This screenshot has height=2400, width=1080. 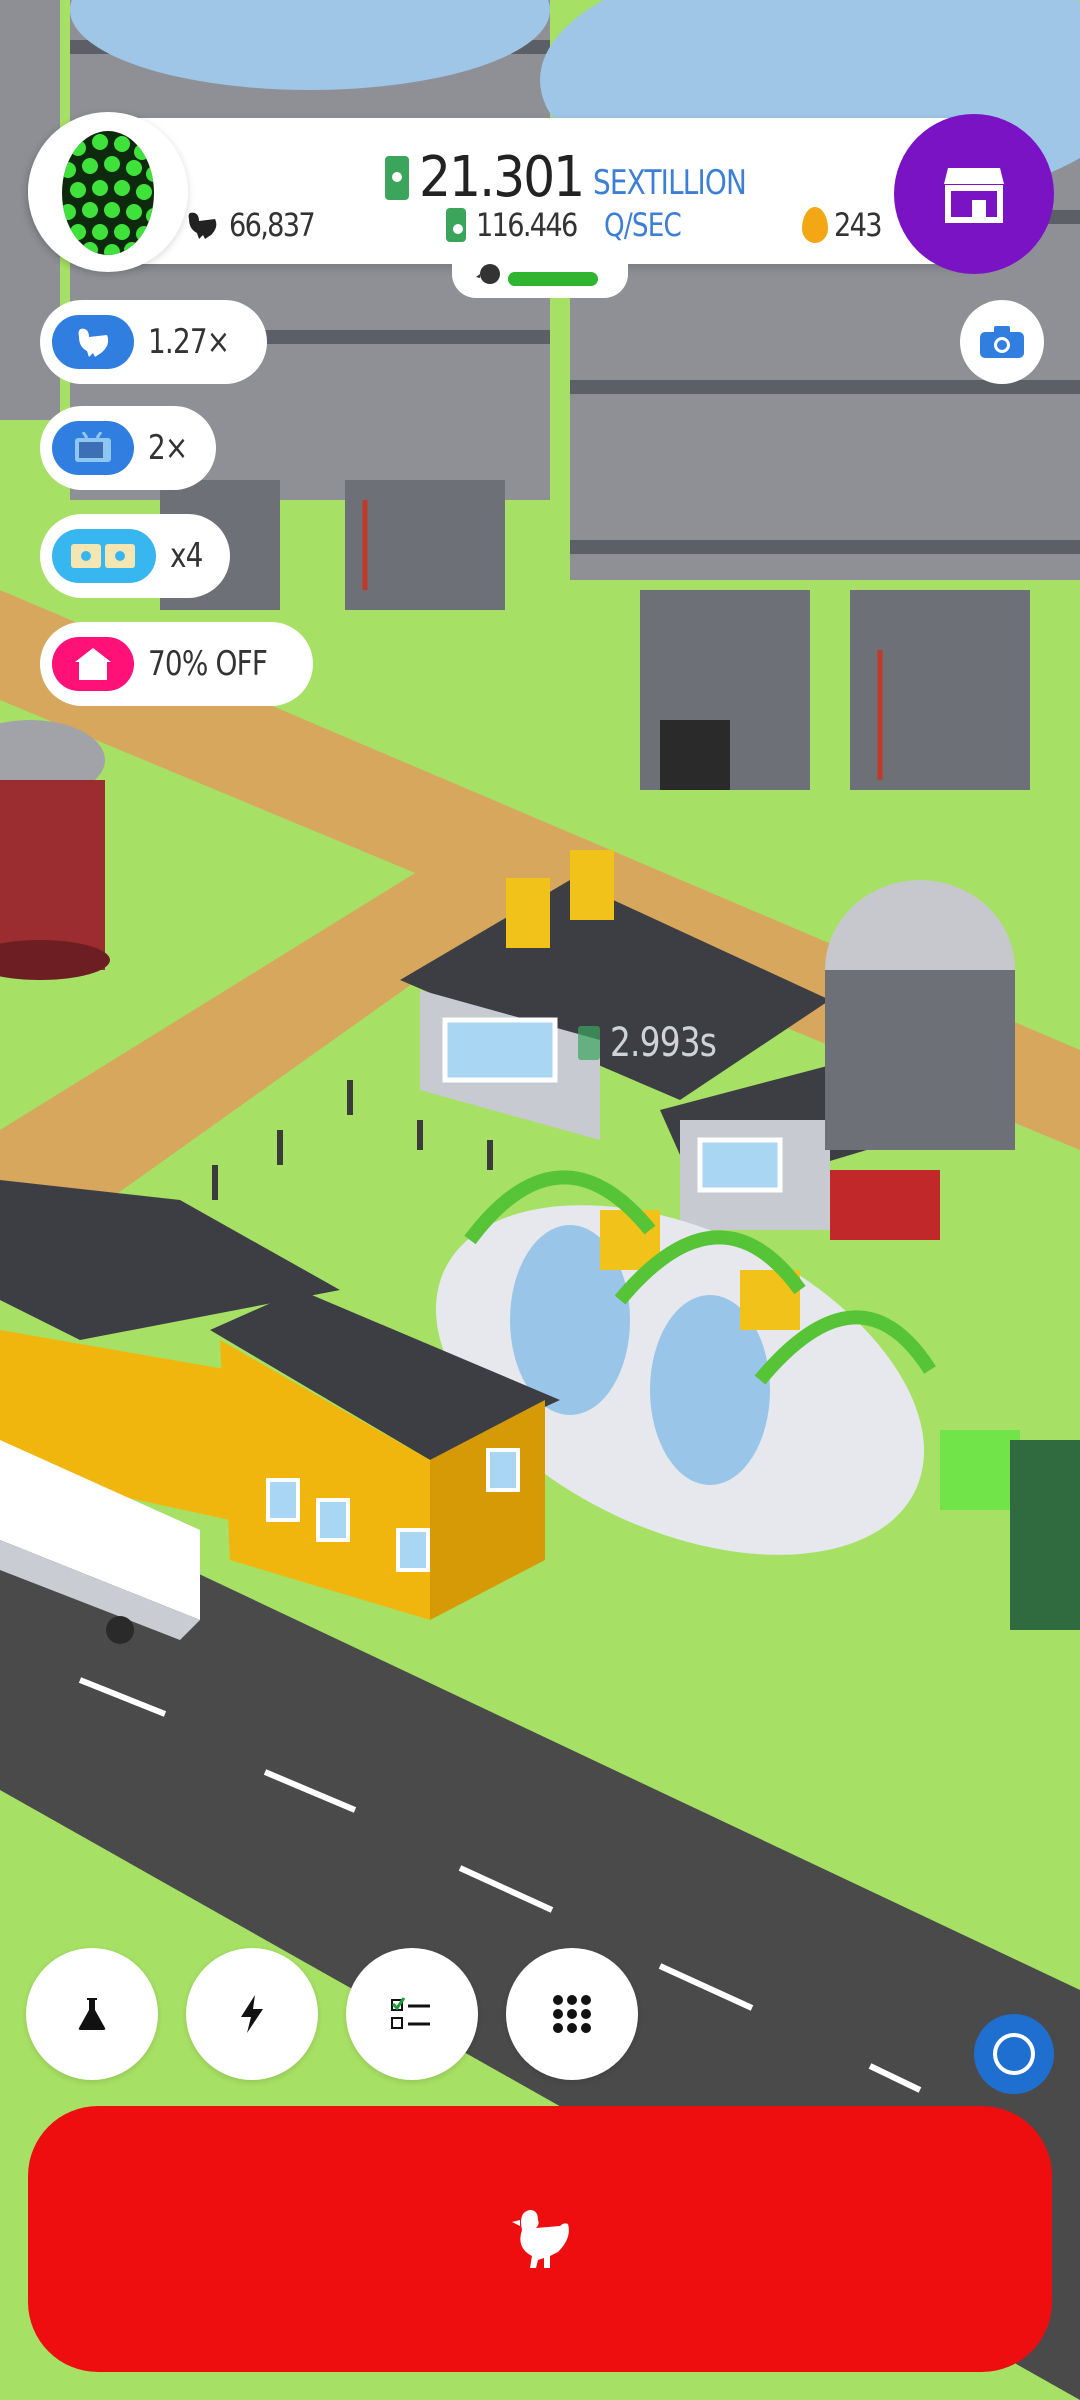 I want to click on research-icon, so click(x=92, y=2014).